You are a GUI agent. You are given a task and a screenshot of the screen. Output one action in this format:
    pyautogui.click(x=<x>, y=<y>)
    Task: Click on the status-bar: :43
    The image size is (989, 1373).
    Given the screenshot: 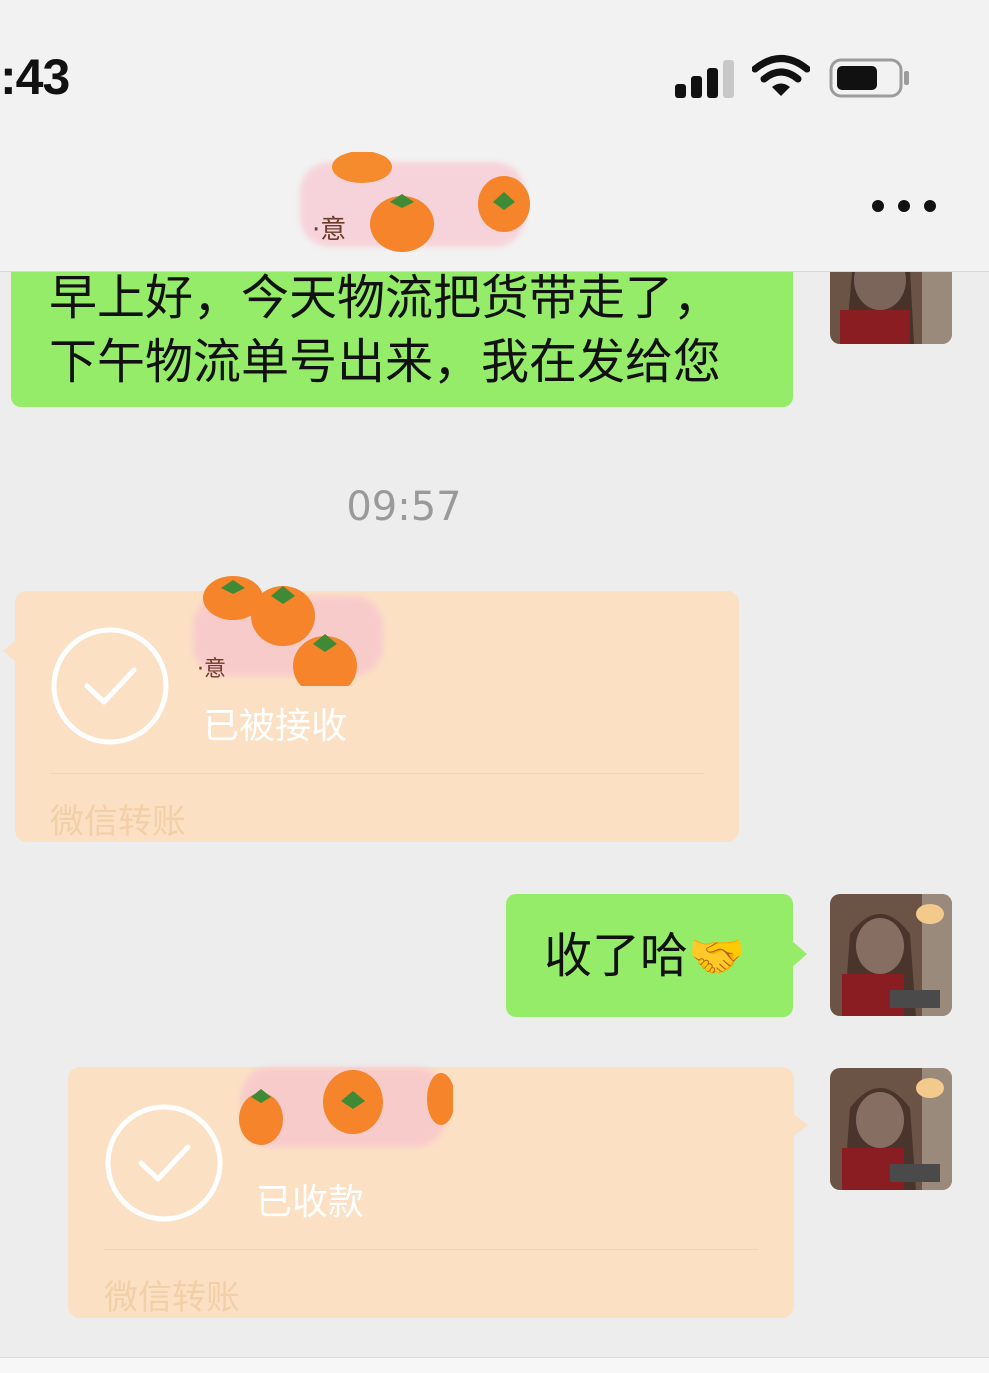 What is the action you would take?
    pyautogui.click(x=494, y=70)
    